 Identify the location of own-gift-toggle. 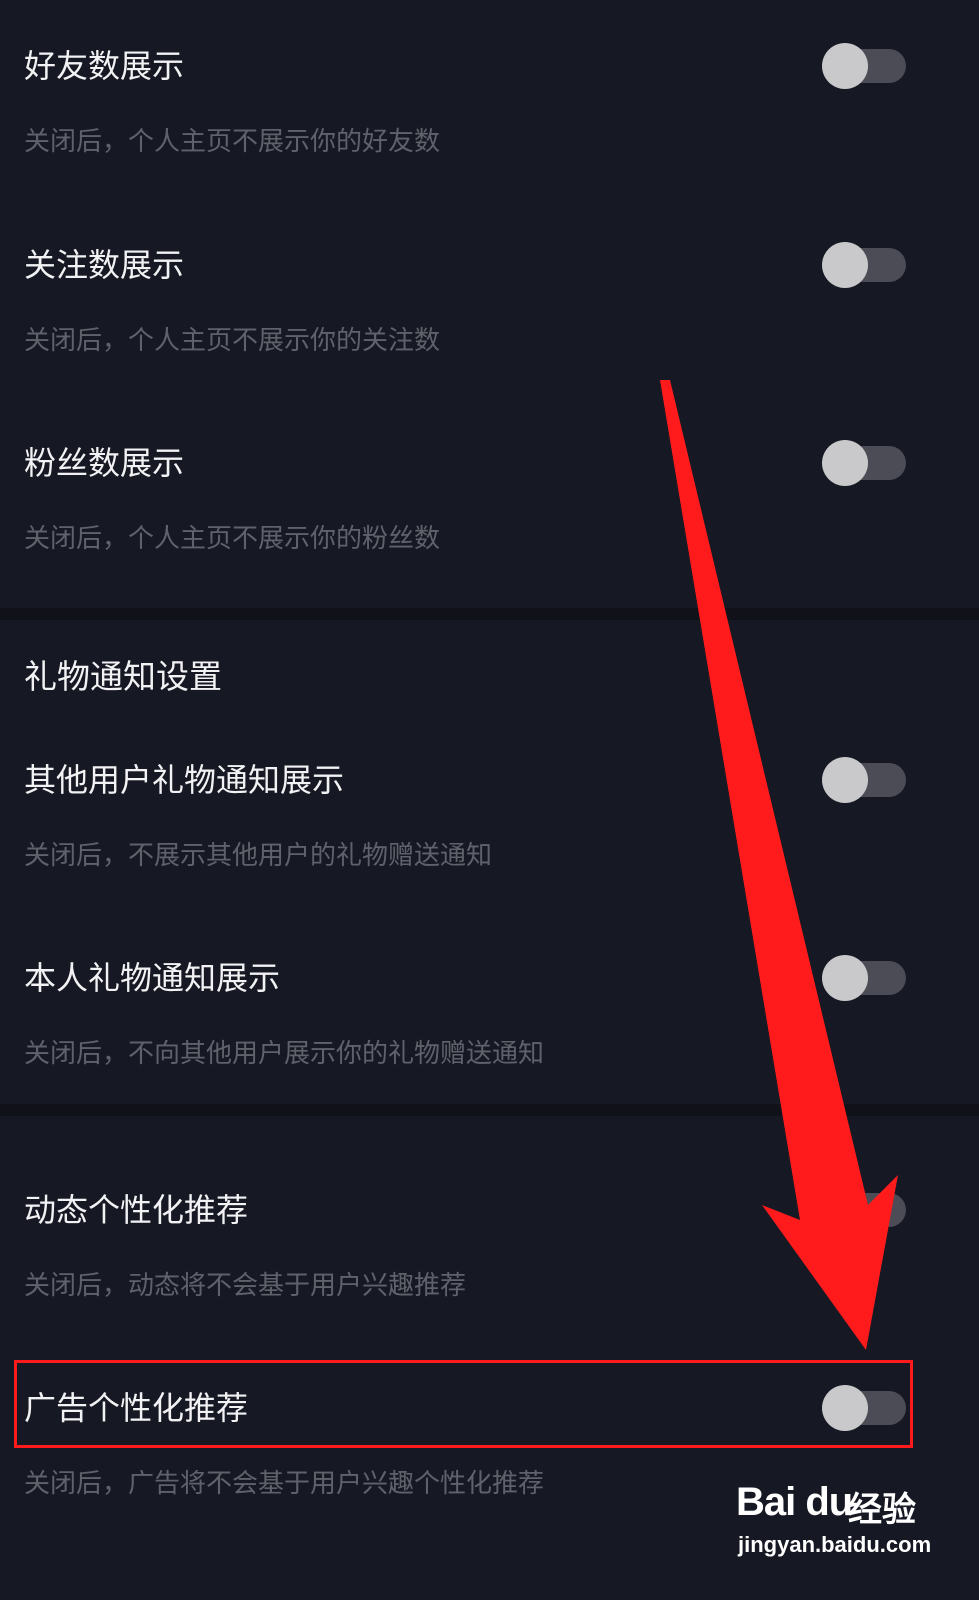
(865, 978).